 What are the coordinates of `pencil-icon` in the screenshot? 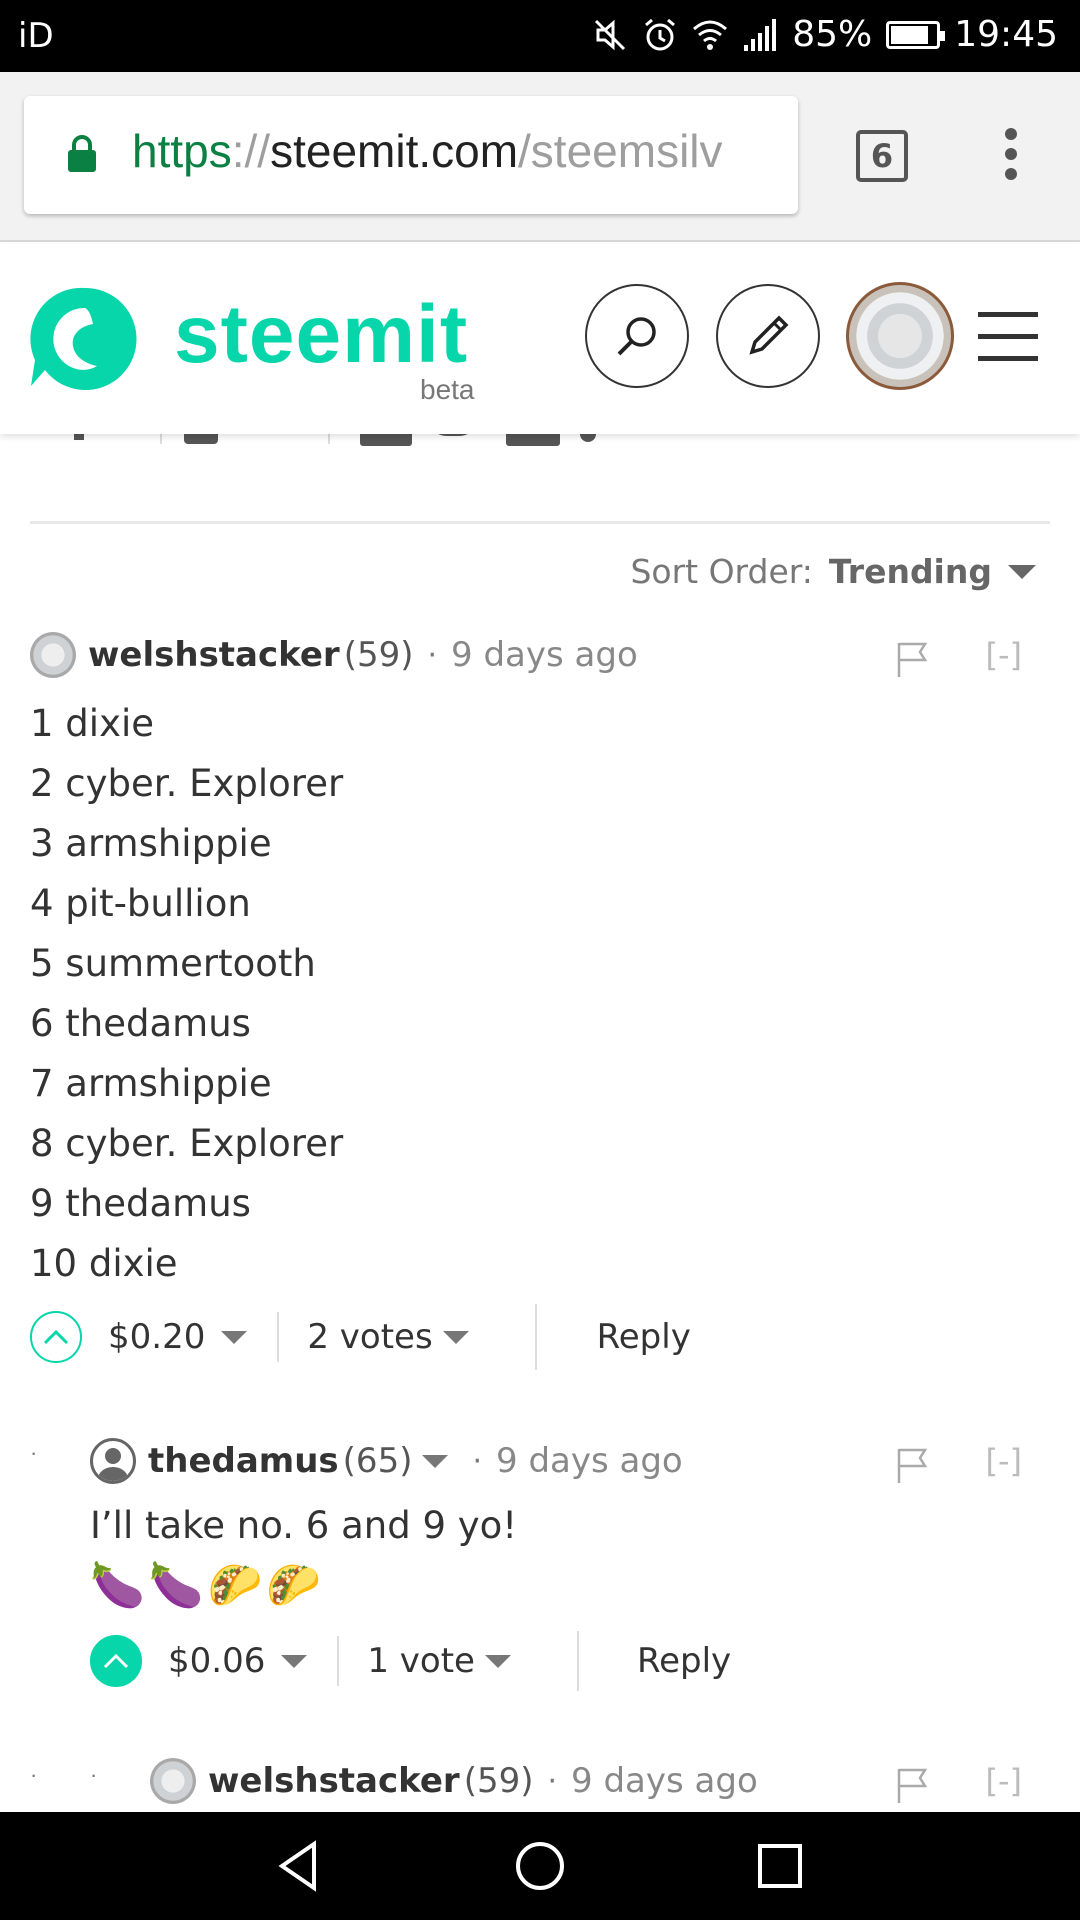 It's located at (769, 335).